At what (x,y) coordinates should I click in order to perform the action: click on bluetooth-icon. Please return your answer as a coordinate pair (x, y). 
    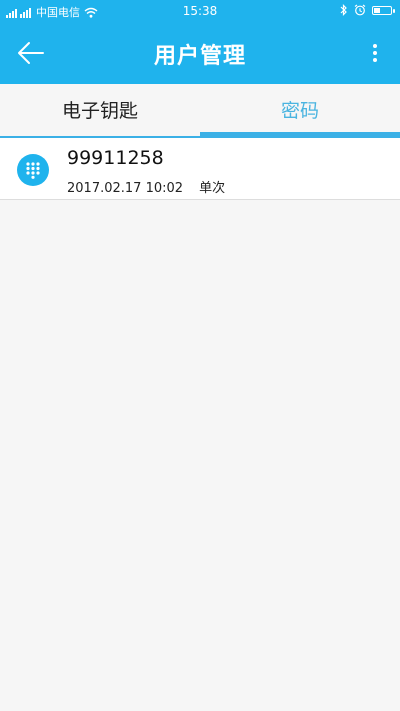
    Looking at the image, I should click on (343, 10).